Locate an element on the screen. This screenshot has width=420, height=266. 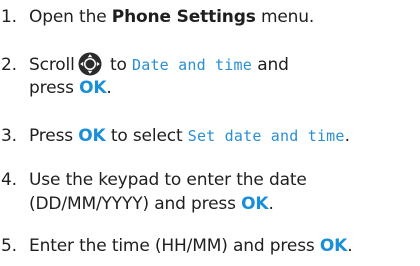
step-text: (DD/MM/YYYY) and press is located at coordinates (135, 204).